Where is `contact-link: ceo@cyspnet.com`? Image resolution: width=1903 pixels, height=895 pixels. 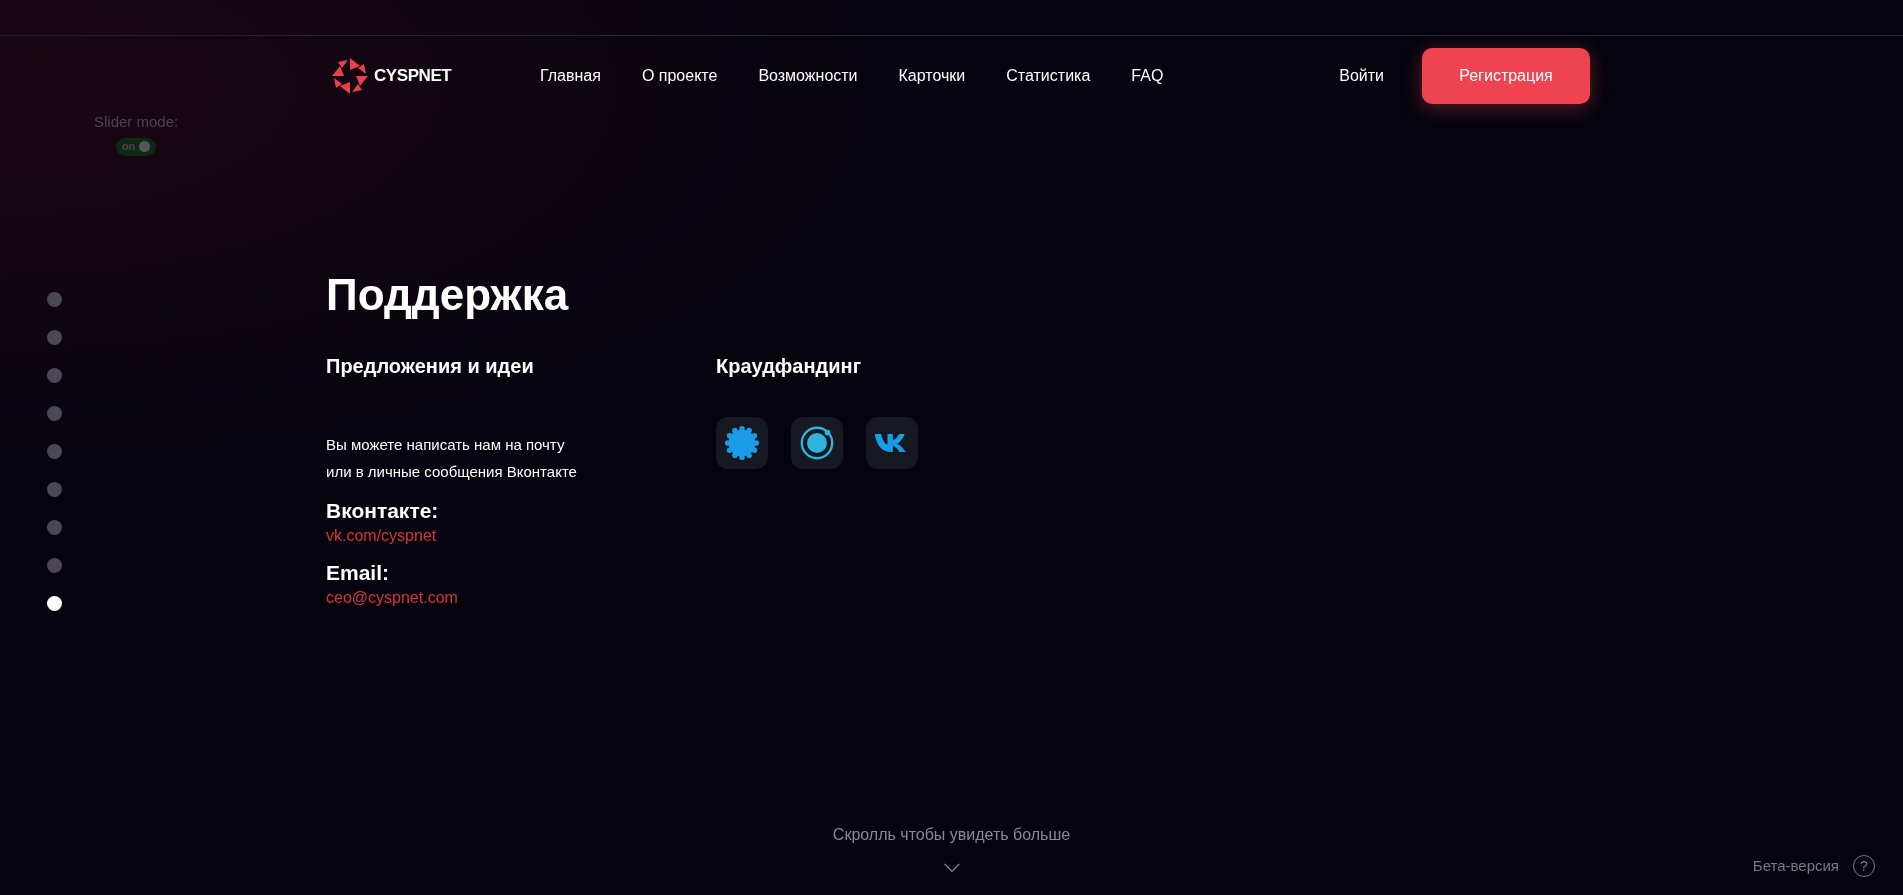 contact-link: ceo@cyspnet.com is located at coordinates (521, 598).